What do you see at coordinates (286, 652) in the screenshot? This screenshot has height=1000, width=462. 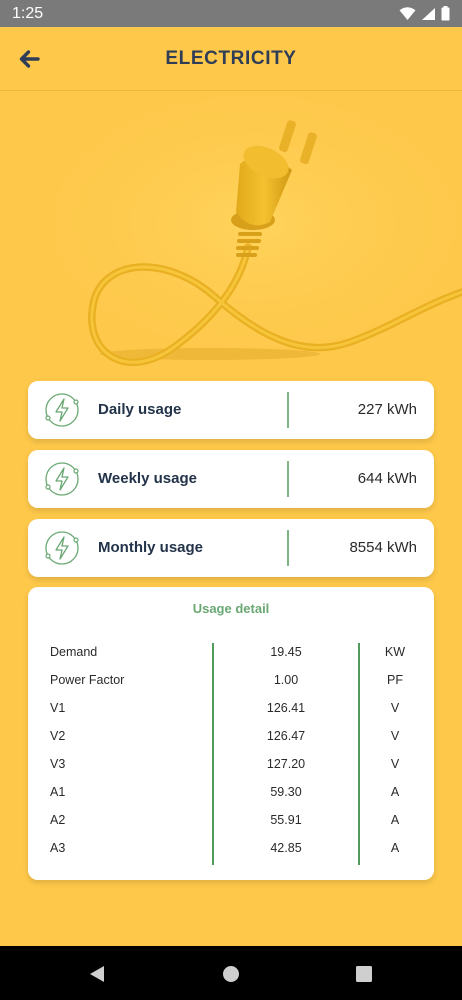 I see `row-value: 19.45` at bounding box center [286, 652].